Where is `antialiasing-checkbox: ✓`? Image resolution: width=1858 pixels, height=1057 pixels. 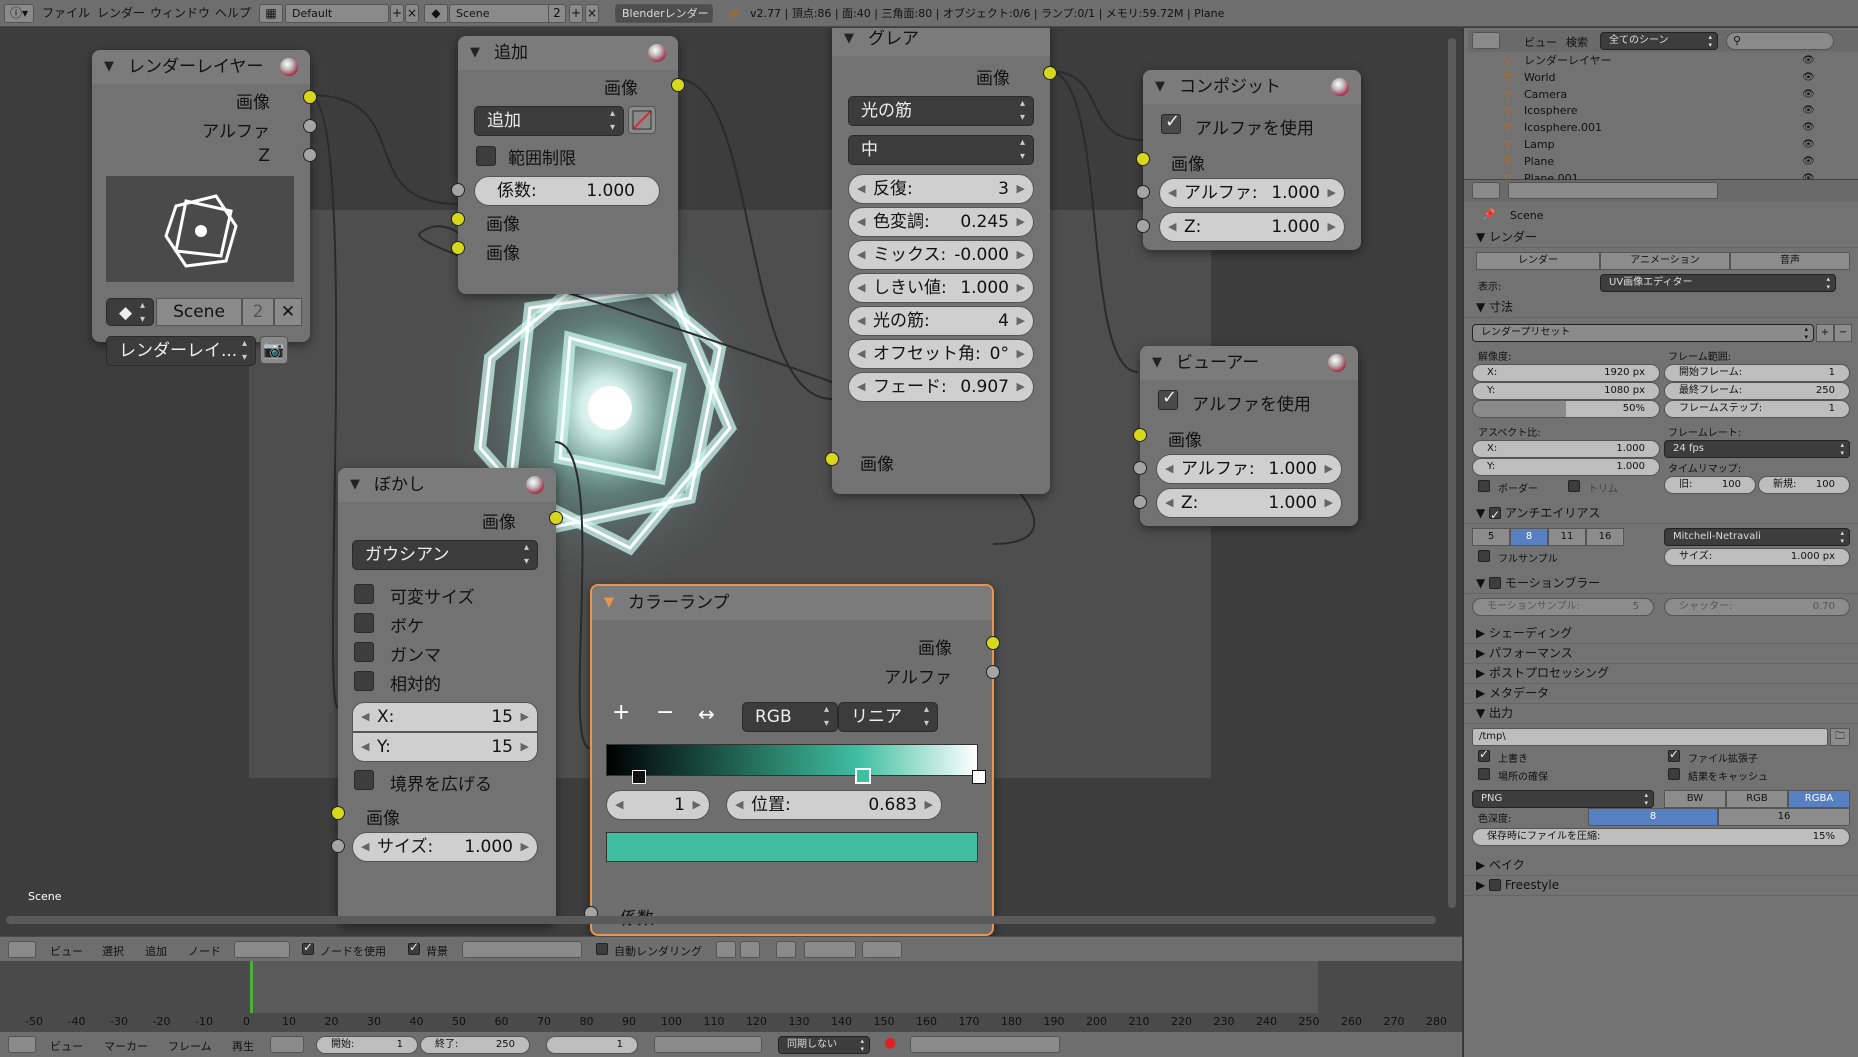
antialiasing-checkbox: ✓ is located at coordinates (1495, 514).